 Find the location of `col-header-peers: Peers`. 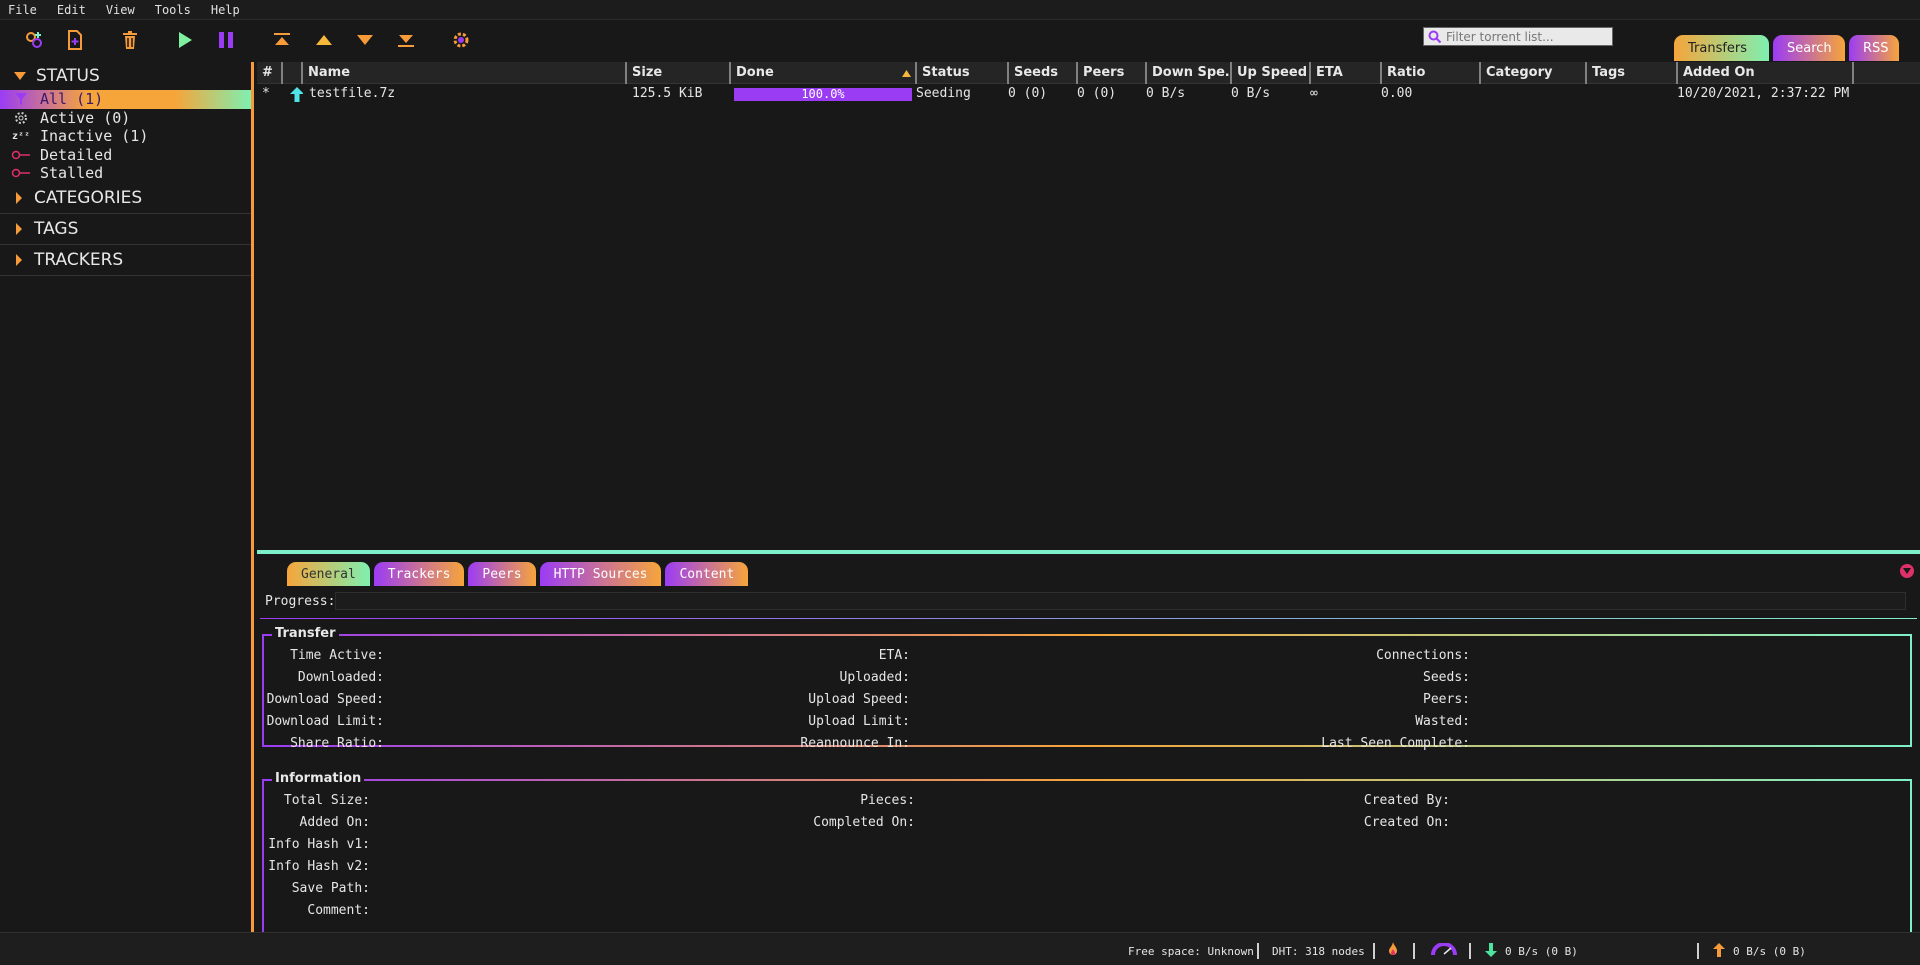

col-header-peers: Peers is located at coordinates (1110, 73).